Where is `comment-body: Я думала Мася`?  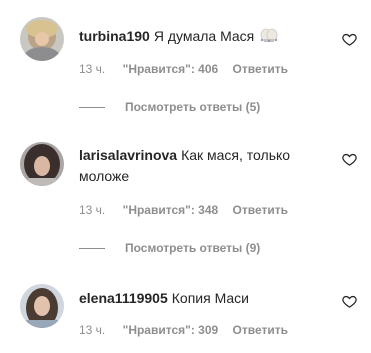 comment-body: Я думала Мася is located at coordinates (204, 36).